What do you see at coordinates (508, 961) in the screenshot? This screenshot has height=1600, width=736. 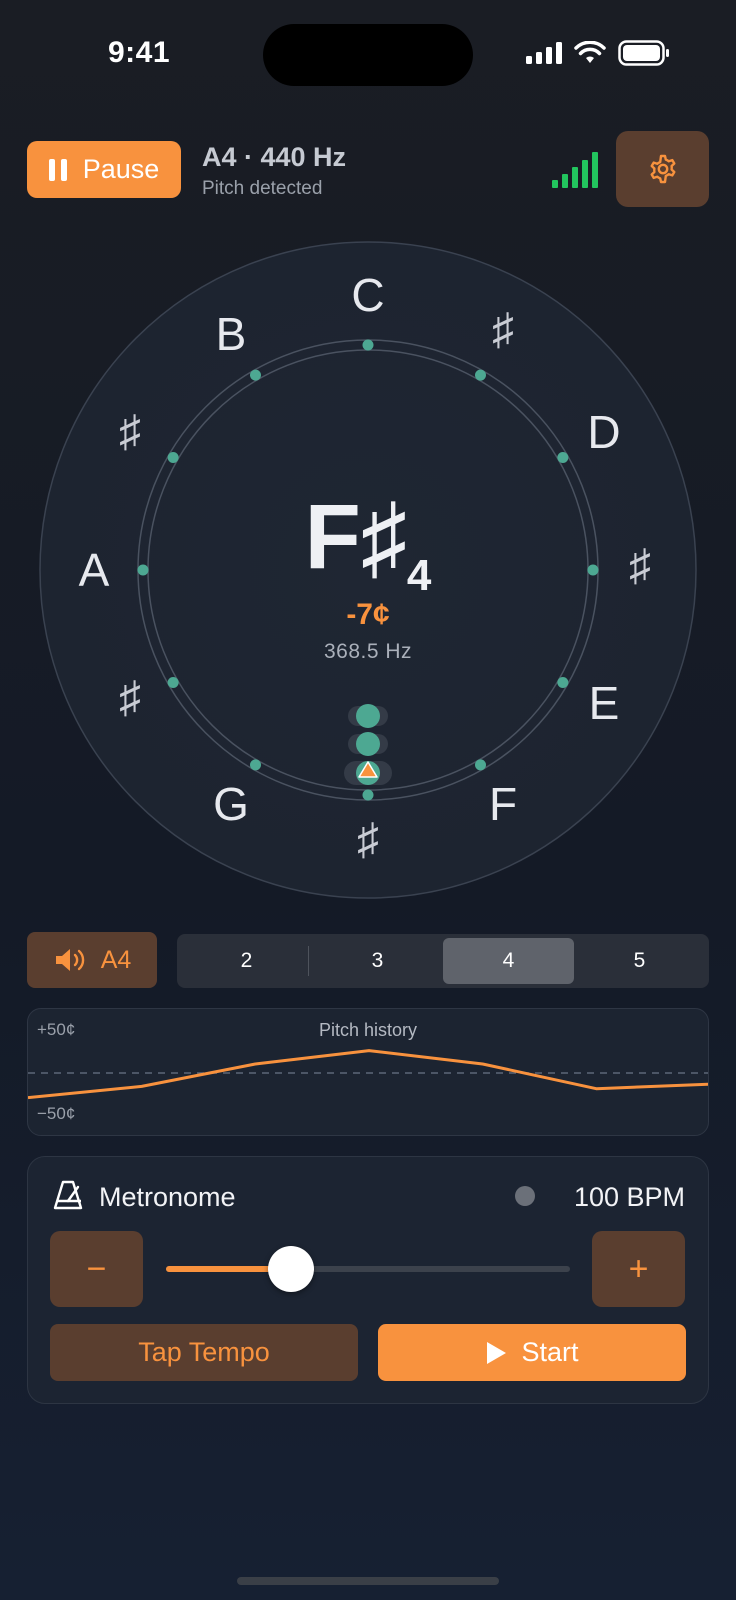 I see `octave-option-4: 4` at bounding box center [508, 961].